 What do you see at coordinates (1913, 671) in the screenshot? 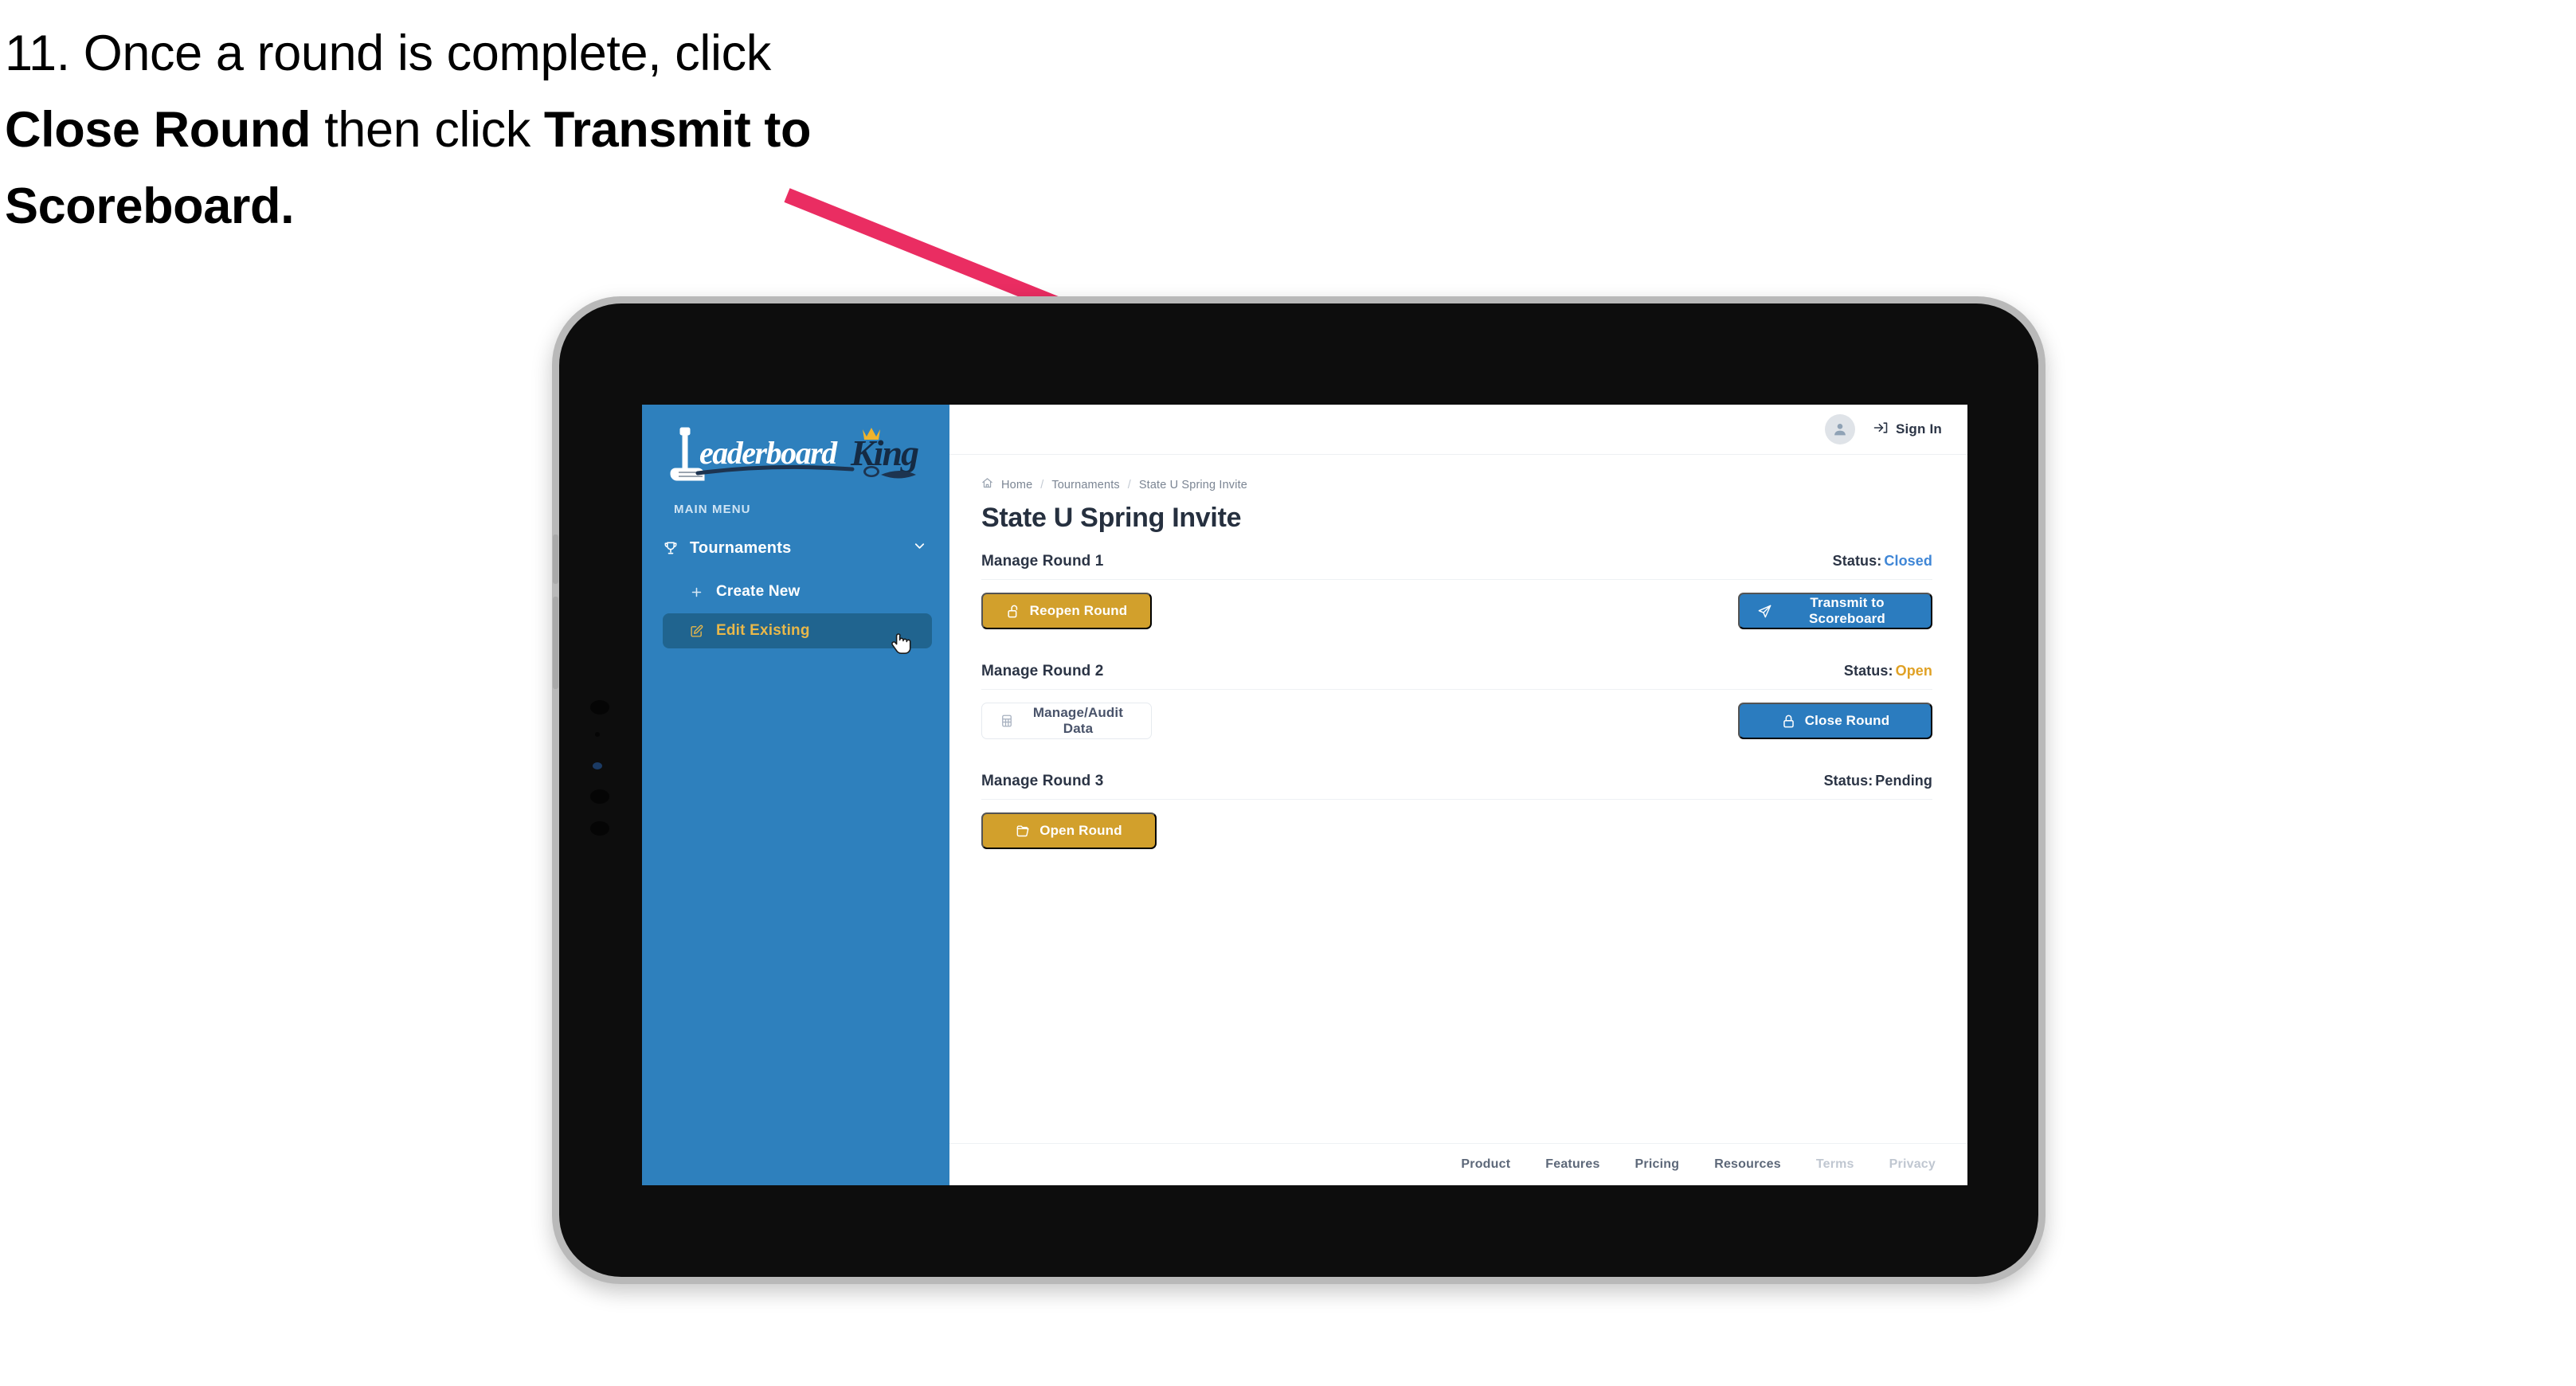
I see `status-value: Open` at bounding box center [1913, 671].